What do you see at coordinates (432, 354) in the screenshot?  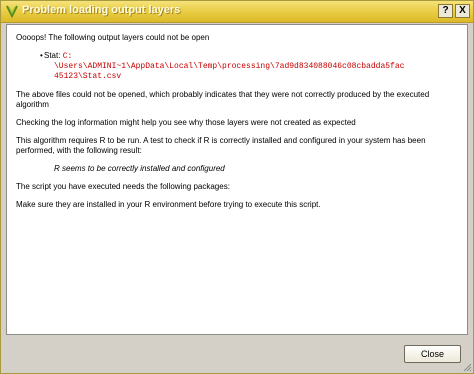 I see `close-button: Close` at bounding box center [432, 354].